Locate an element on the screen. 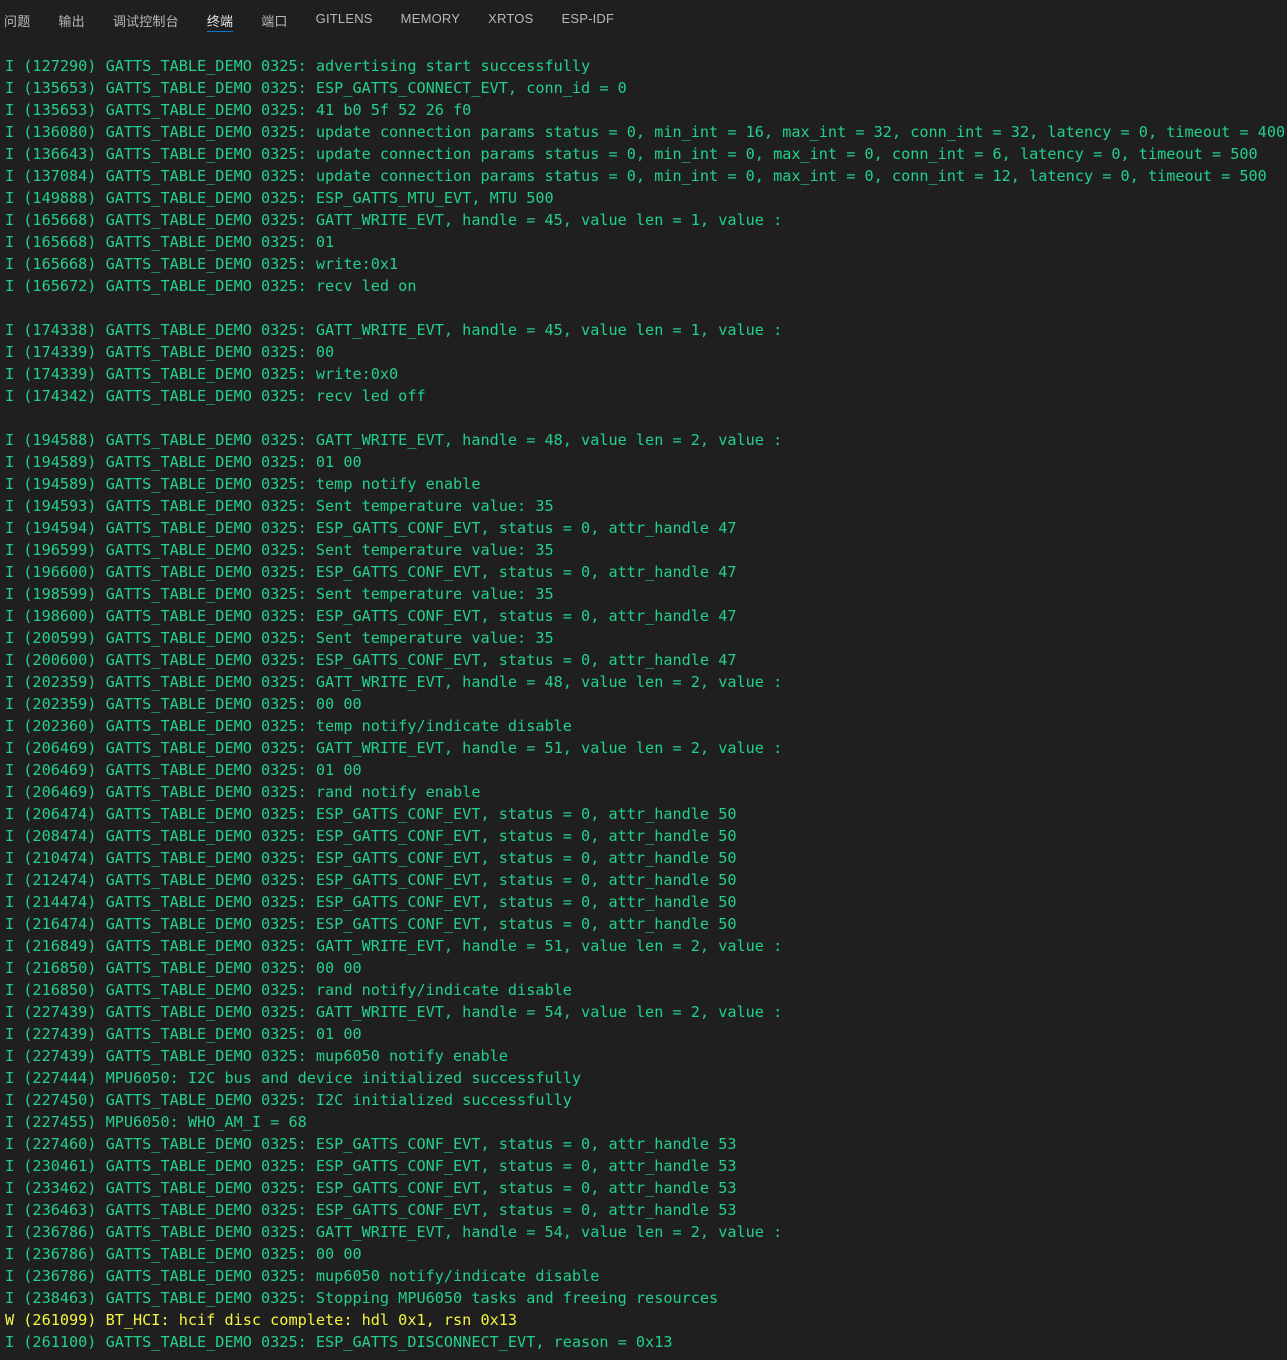 This screenshot has width=1287, height=1360. tab-debug-console: 调试控制台 is located at coordinates (146, 14).